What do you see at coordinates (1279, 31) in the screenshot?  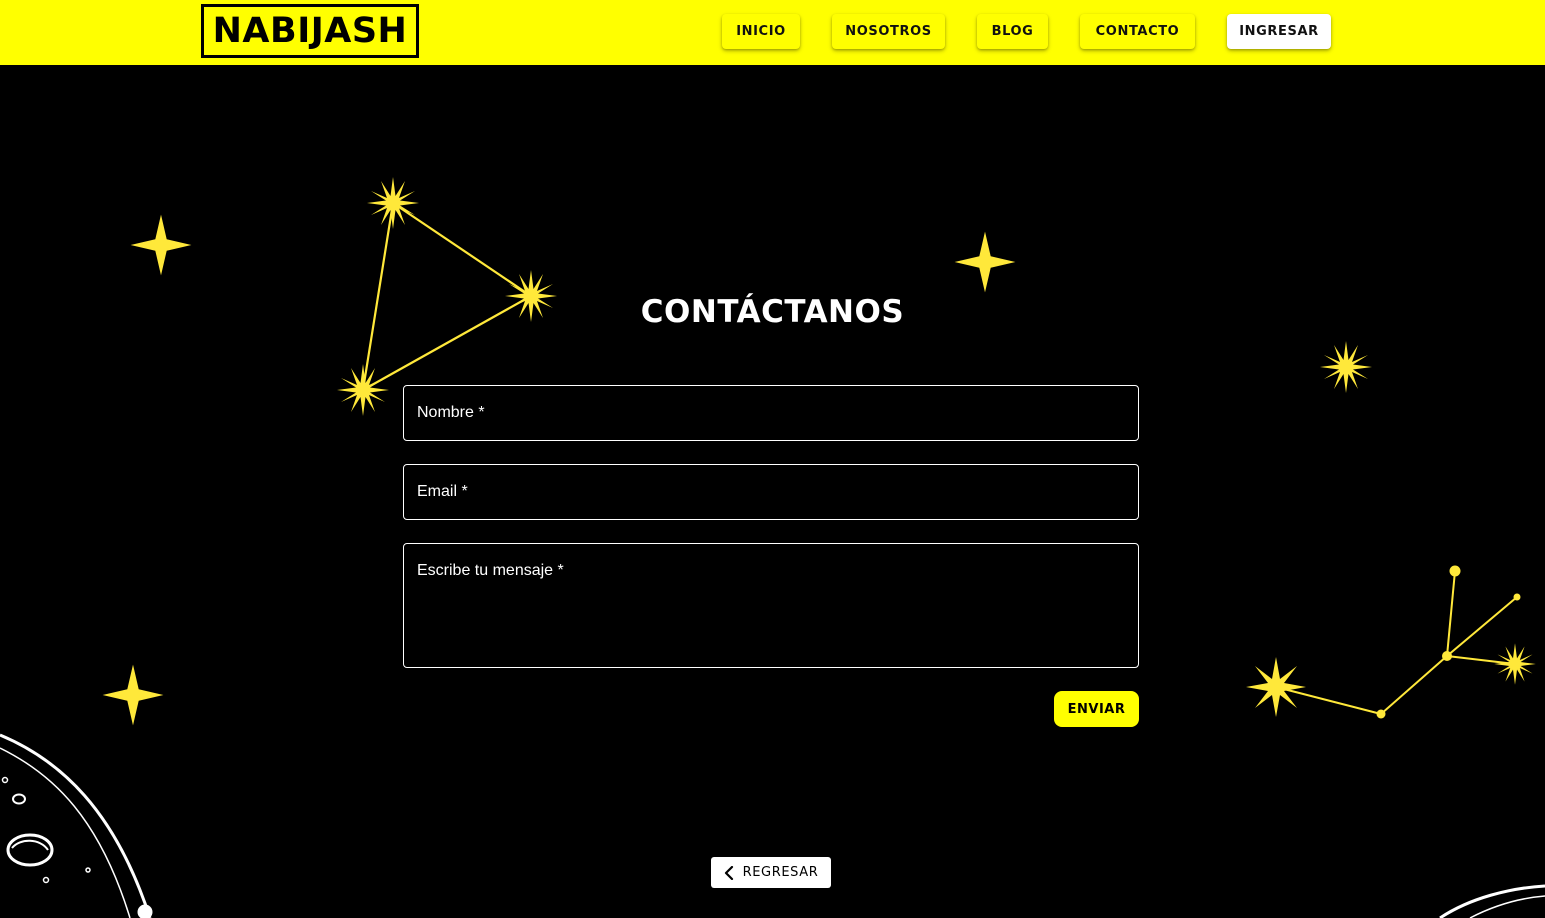 I see `nav-ingresar-button: INGRESAR` at bounding box center [1279, 31].